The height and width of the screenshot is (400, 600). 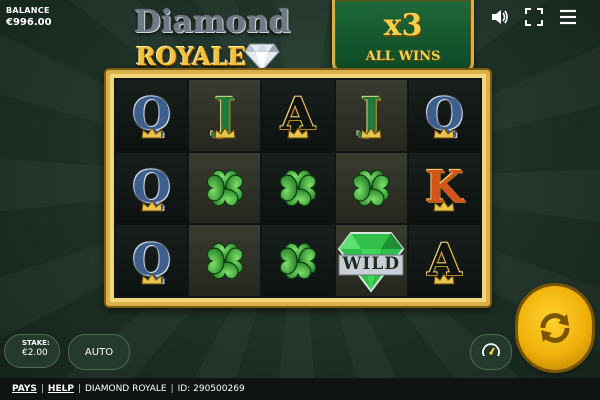 I want to click on spin-arrows-icon, so click(x=555, y=328).